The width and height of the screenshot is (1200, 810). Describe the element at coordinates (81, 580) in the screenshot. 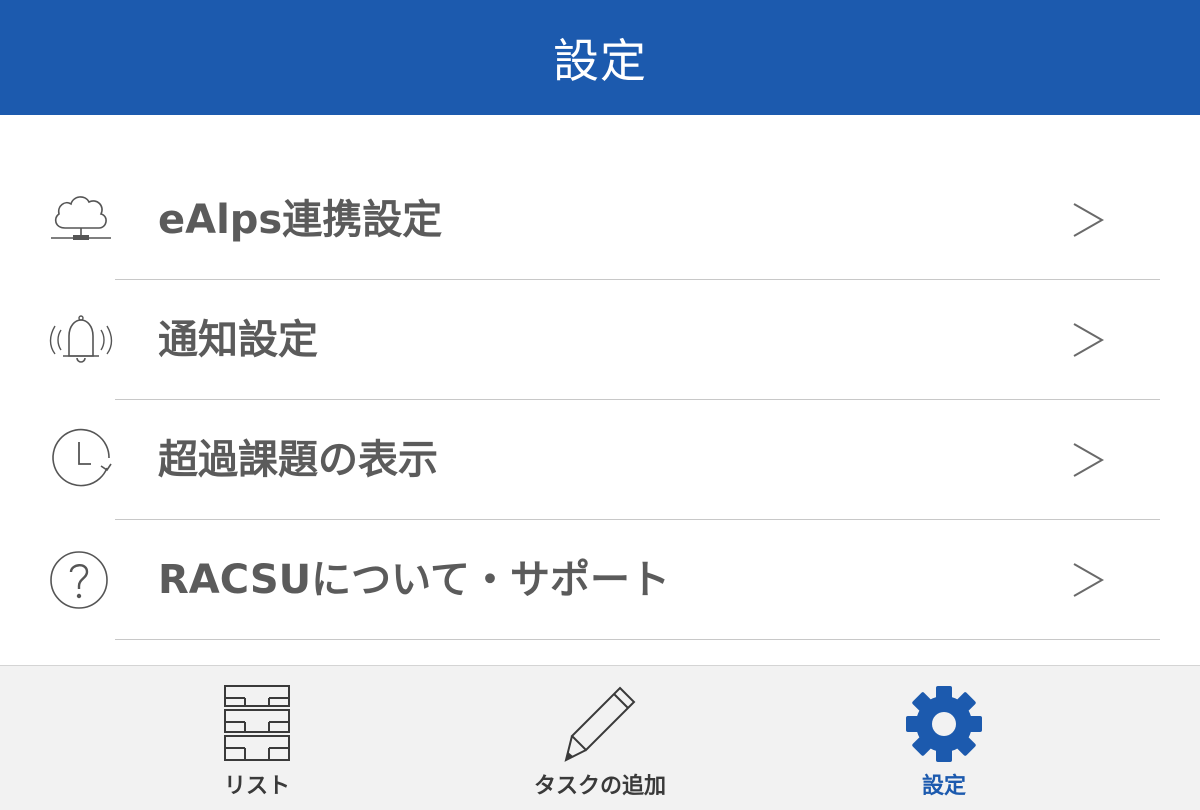

I see `question-circle-icon` at that location.